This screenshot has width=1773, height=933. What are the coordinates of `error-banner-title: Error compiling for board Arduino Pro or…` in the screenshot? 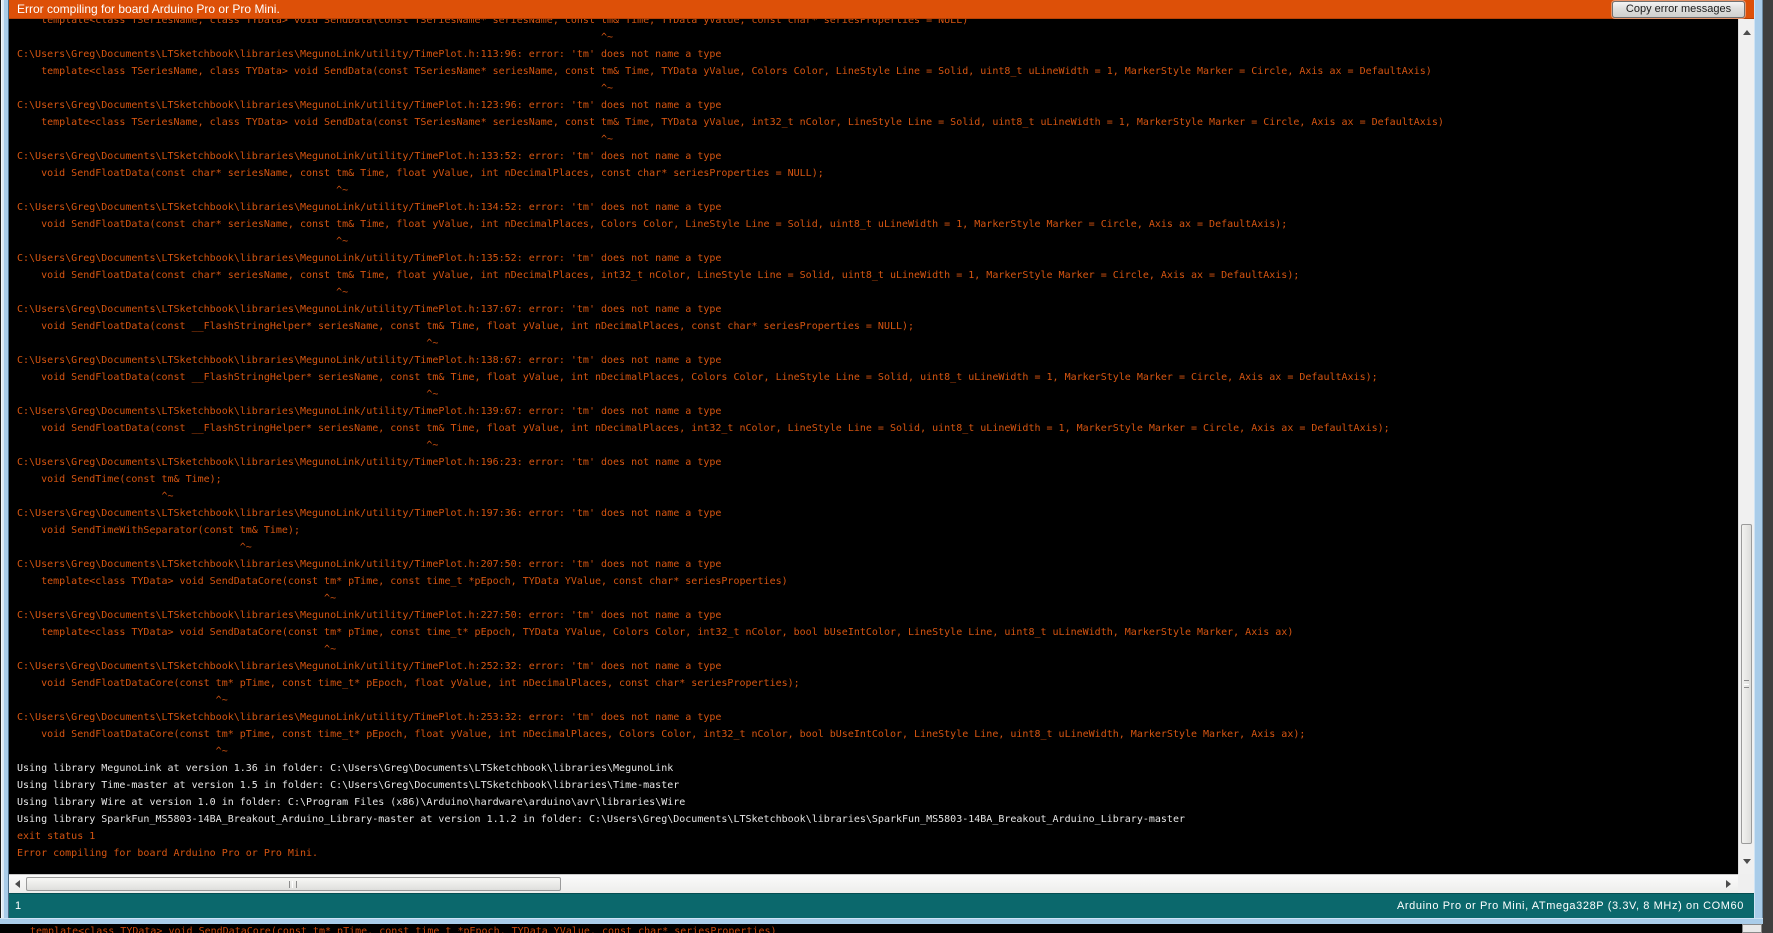 It's located at (148, 9).